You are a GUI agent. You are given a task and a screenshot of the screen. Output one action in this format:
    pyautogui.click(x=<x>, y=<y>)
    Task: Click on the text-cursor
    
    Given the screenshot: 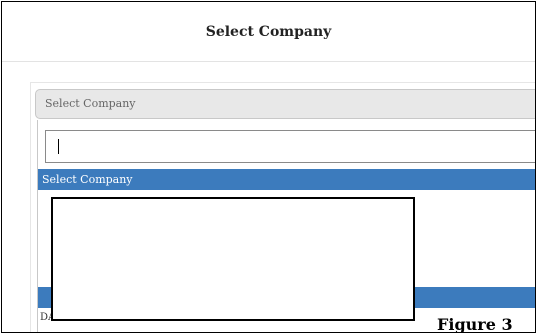 What is the action you would take?
    pyautogui.click(x=58, y=146)
    